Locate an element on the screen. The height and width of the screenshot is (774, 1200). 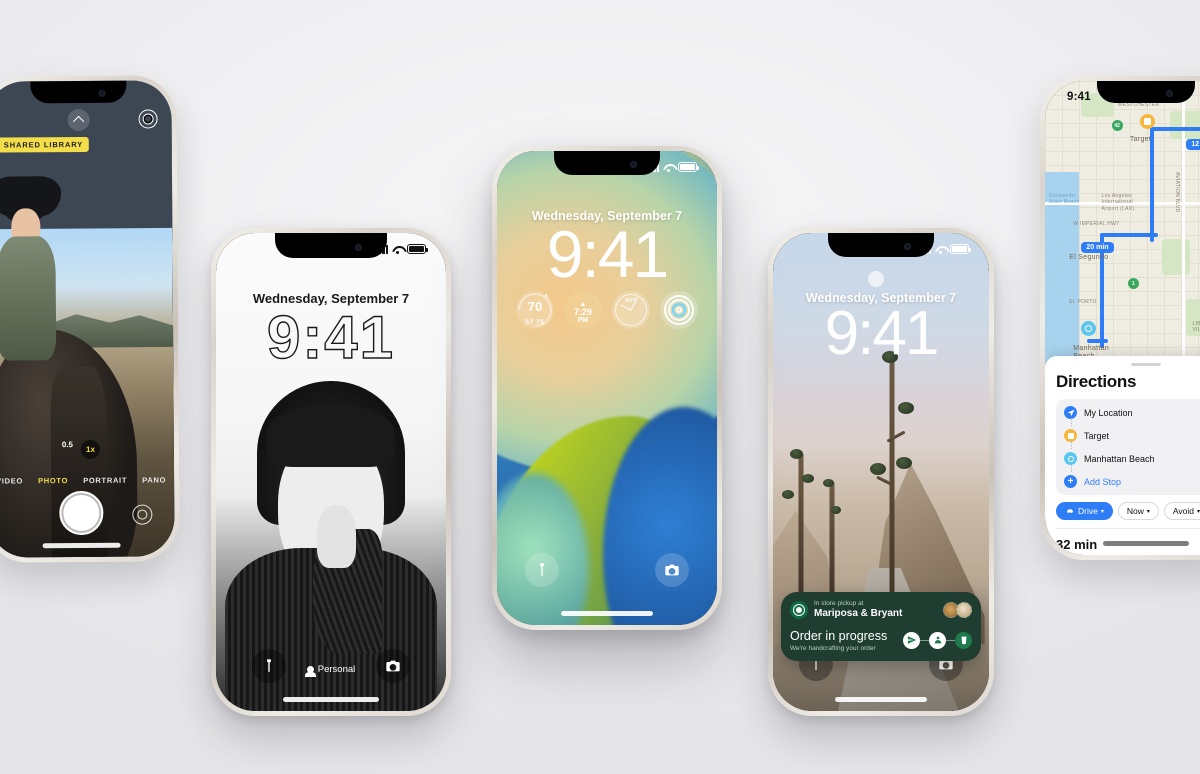
sheet-grabber is located at coordinates (1146, 364).